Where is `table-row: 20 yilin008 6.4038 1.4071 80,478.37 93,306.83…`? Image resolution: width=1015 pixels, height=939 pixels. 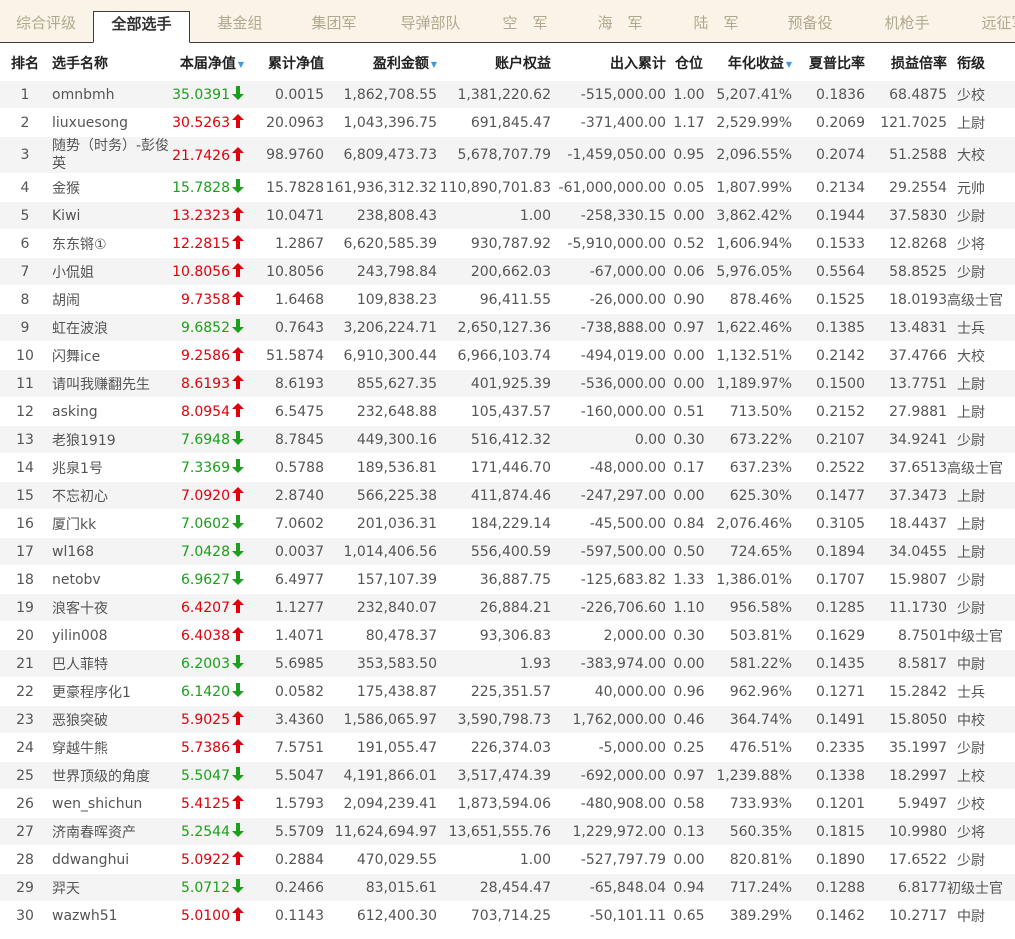
table-row: 20 yilin008 6.4038 1.4071 80,478.37 93,306.83… is located at coordinates (507, 635).